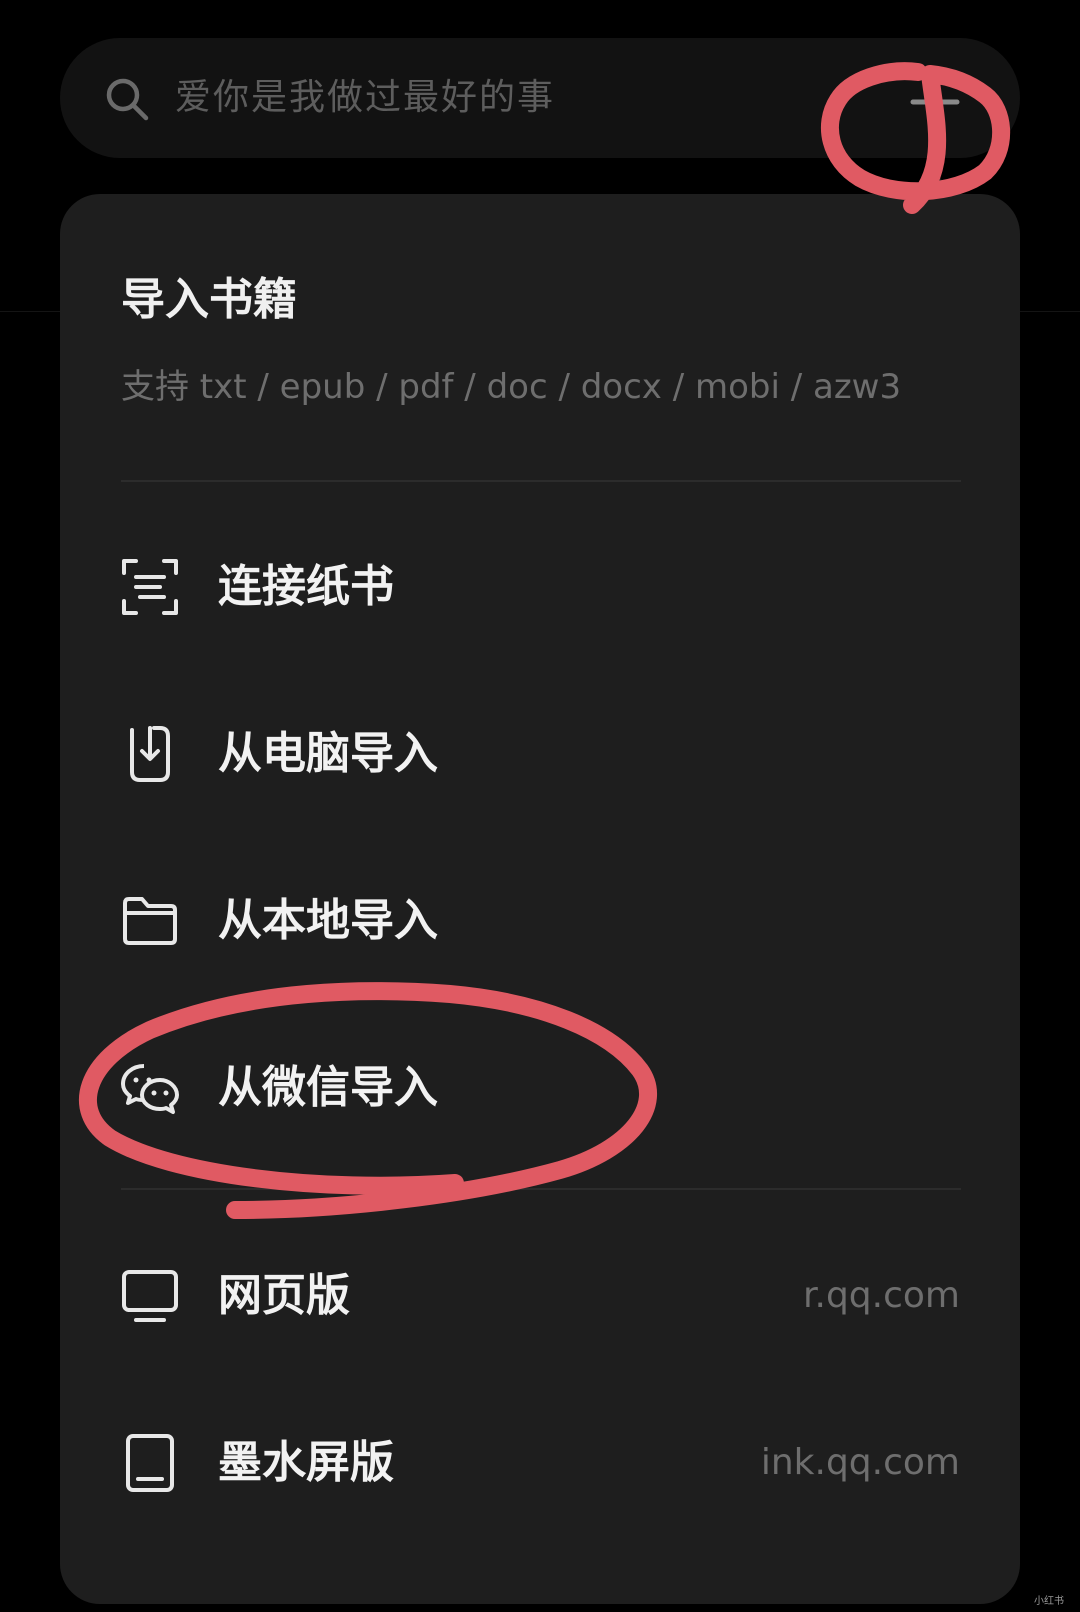 The width and height of the screenshot is (1080, 1612). I want to click on watermark-logo: 小红书, so click(1049, 1601).